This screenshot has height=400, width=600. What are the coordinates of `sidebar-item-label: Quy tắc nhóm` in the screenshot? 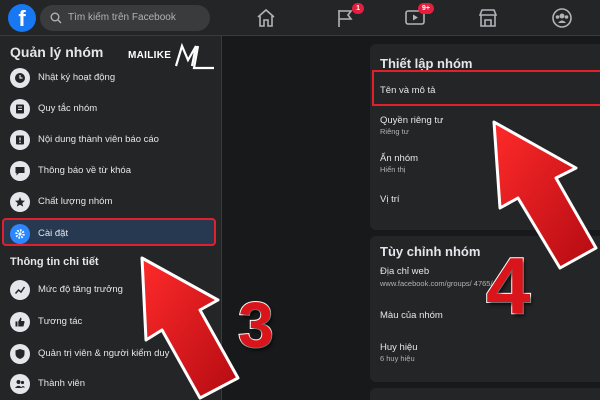 It's located at (68, 108).